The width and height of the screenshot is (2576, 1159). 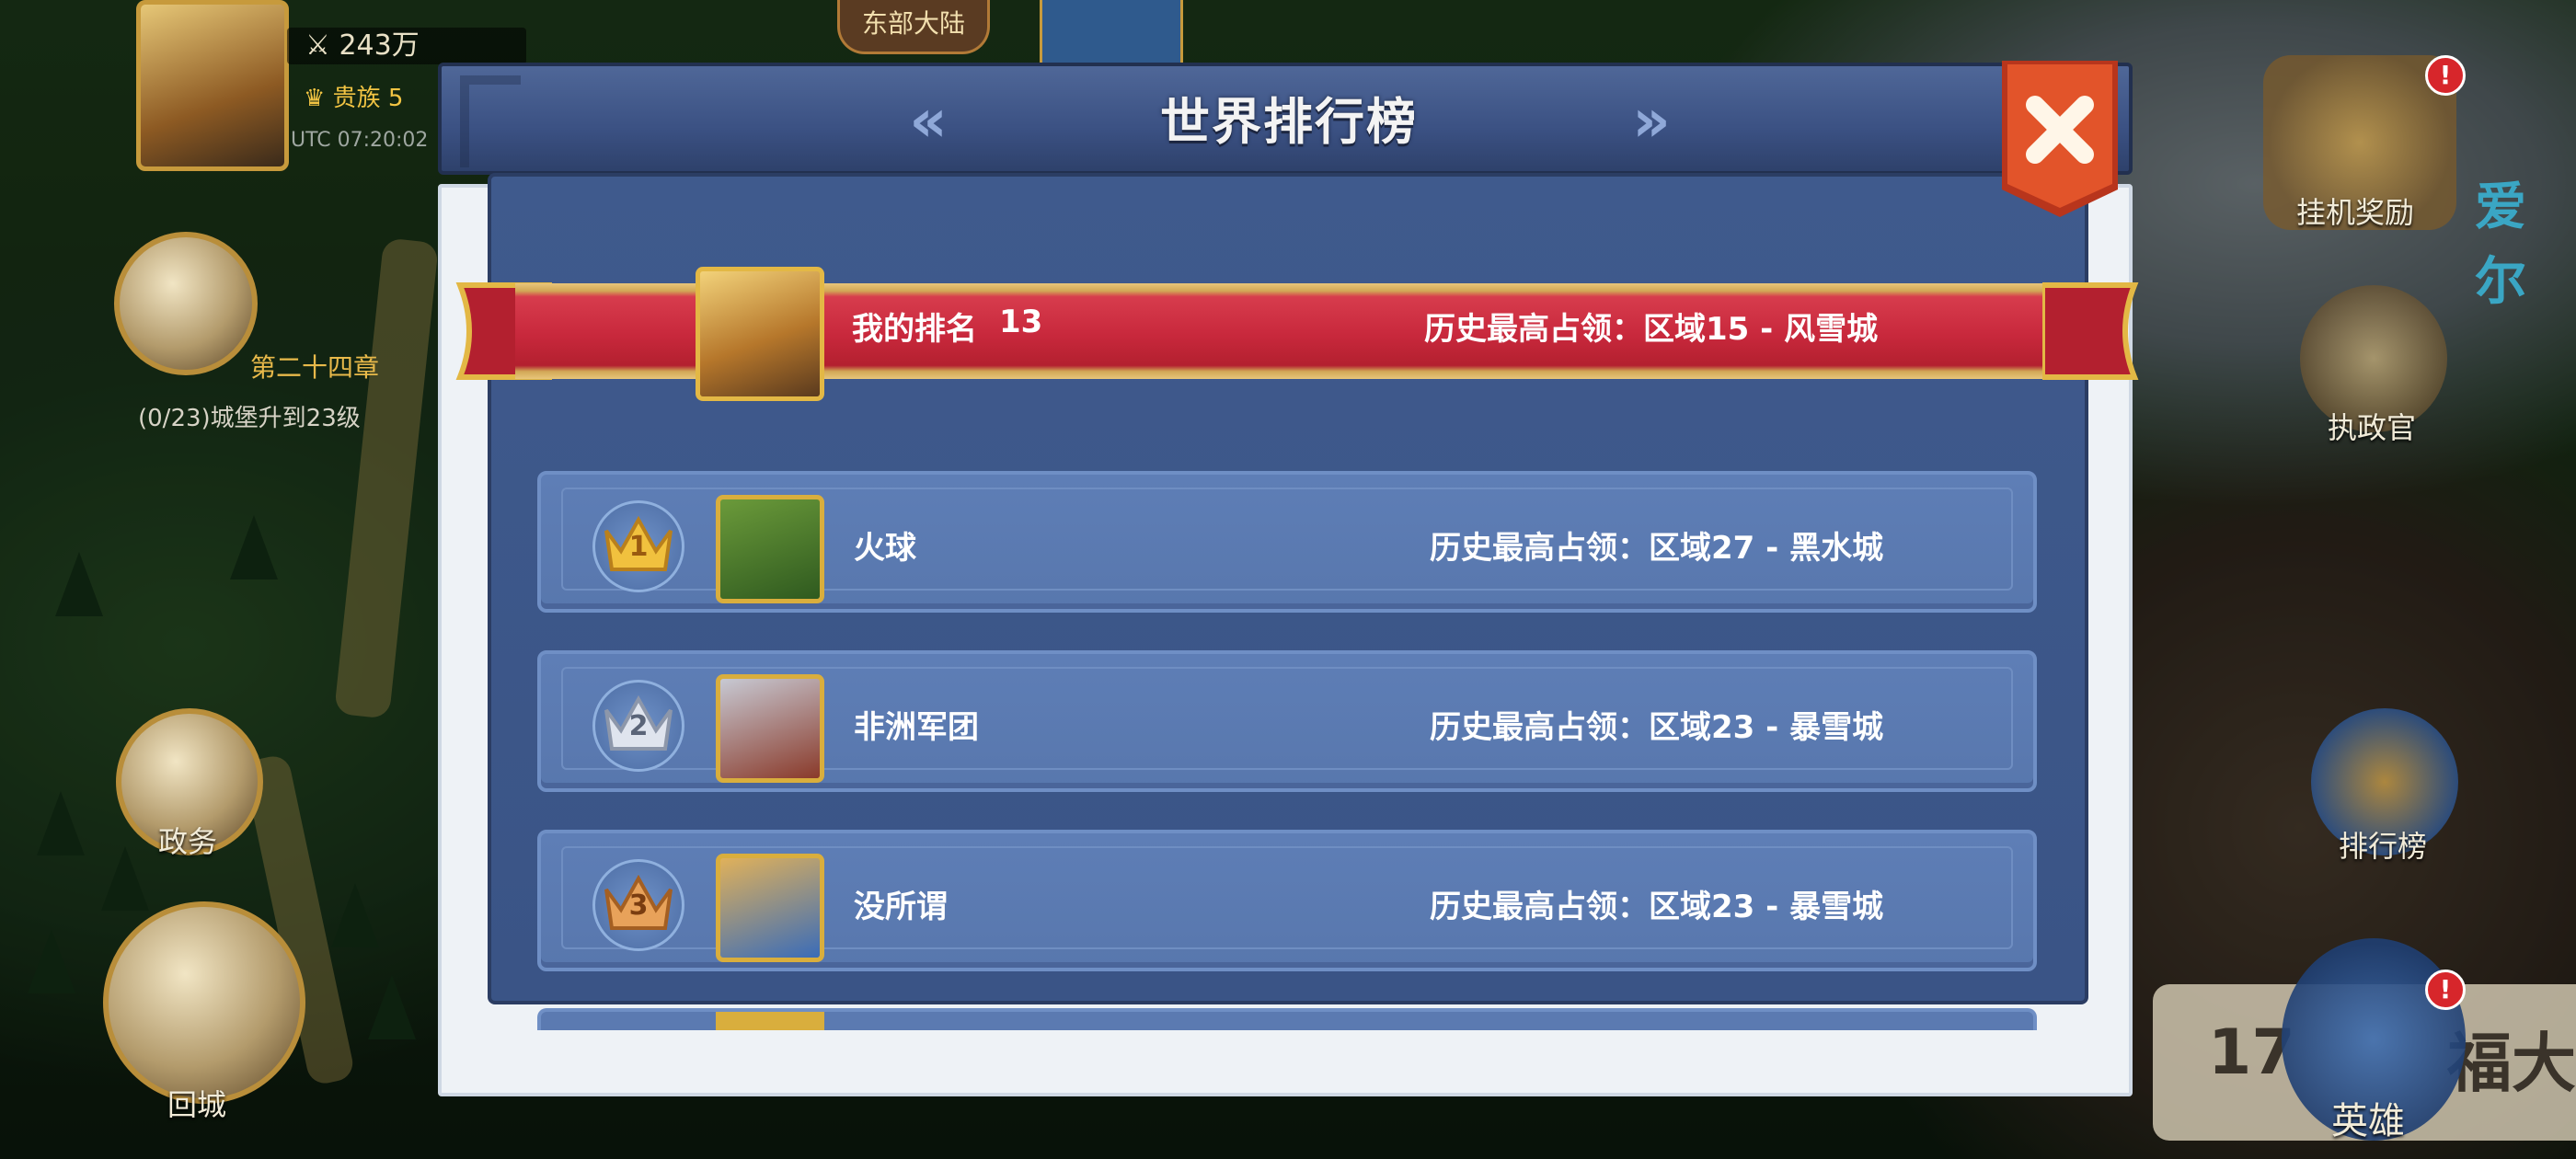 I want to click on rank-number: 1, so click(x=638, y=547).